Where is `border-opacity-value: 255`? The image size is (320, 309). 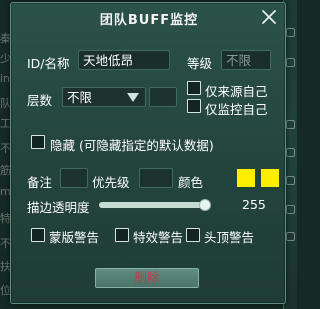
border-opacity-value: 255 is located at coordinates (254, 204).